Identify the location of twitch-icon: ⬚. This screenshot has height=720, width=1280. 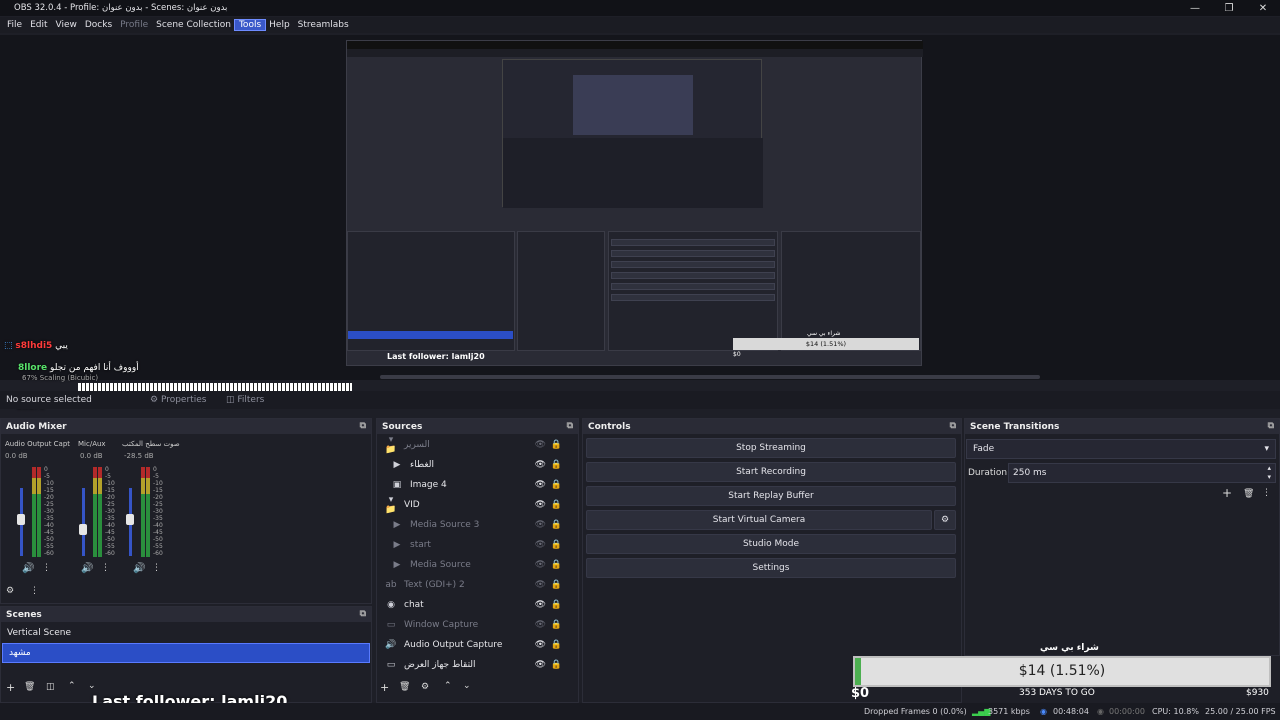
(8, 346).